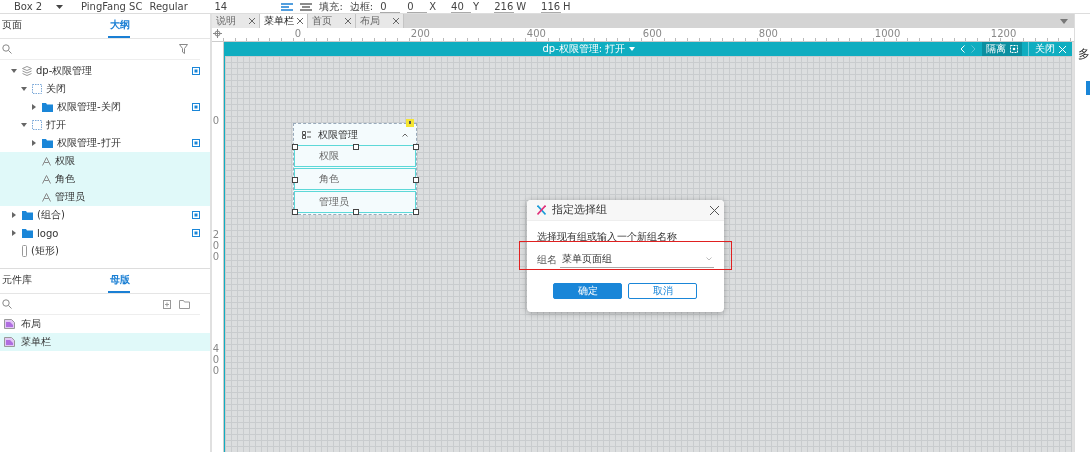  Describe the element at coordinates (54, 283) in the screenshot. I see `panel-tab: 元件库` at that location.